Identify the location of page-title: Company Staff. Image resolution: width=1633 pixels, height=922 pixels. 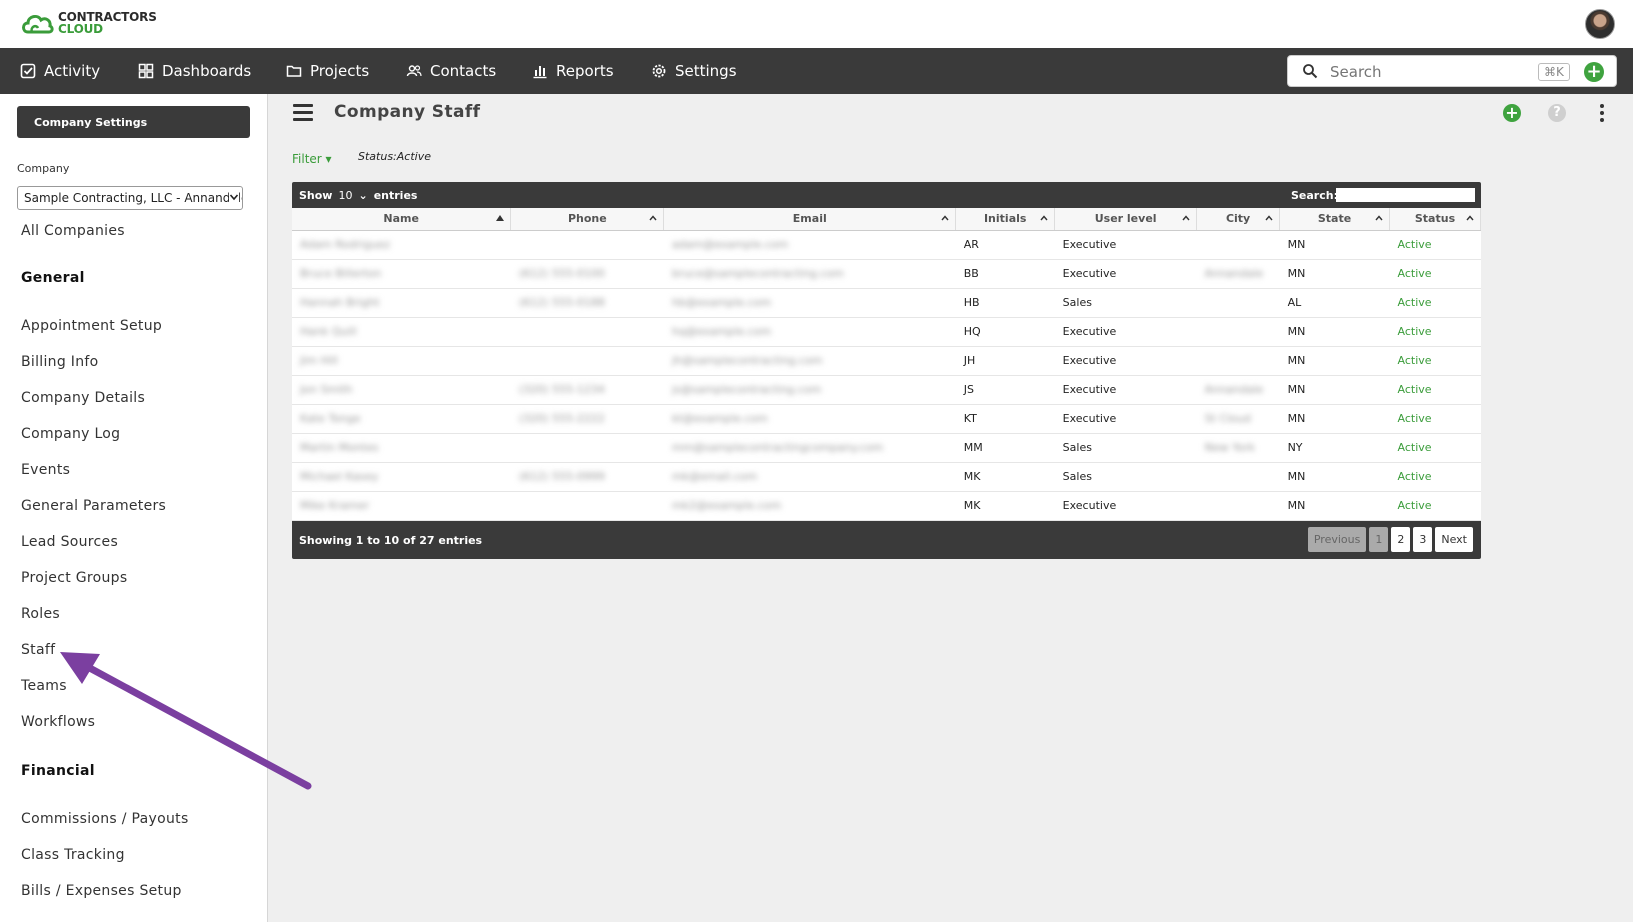
(407, 112).